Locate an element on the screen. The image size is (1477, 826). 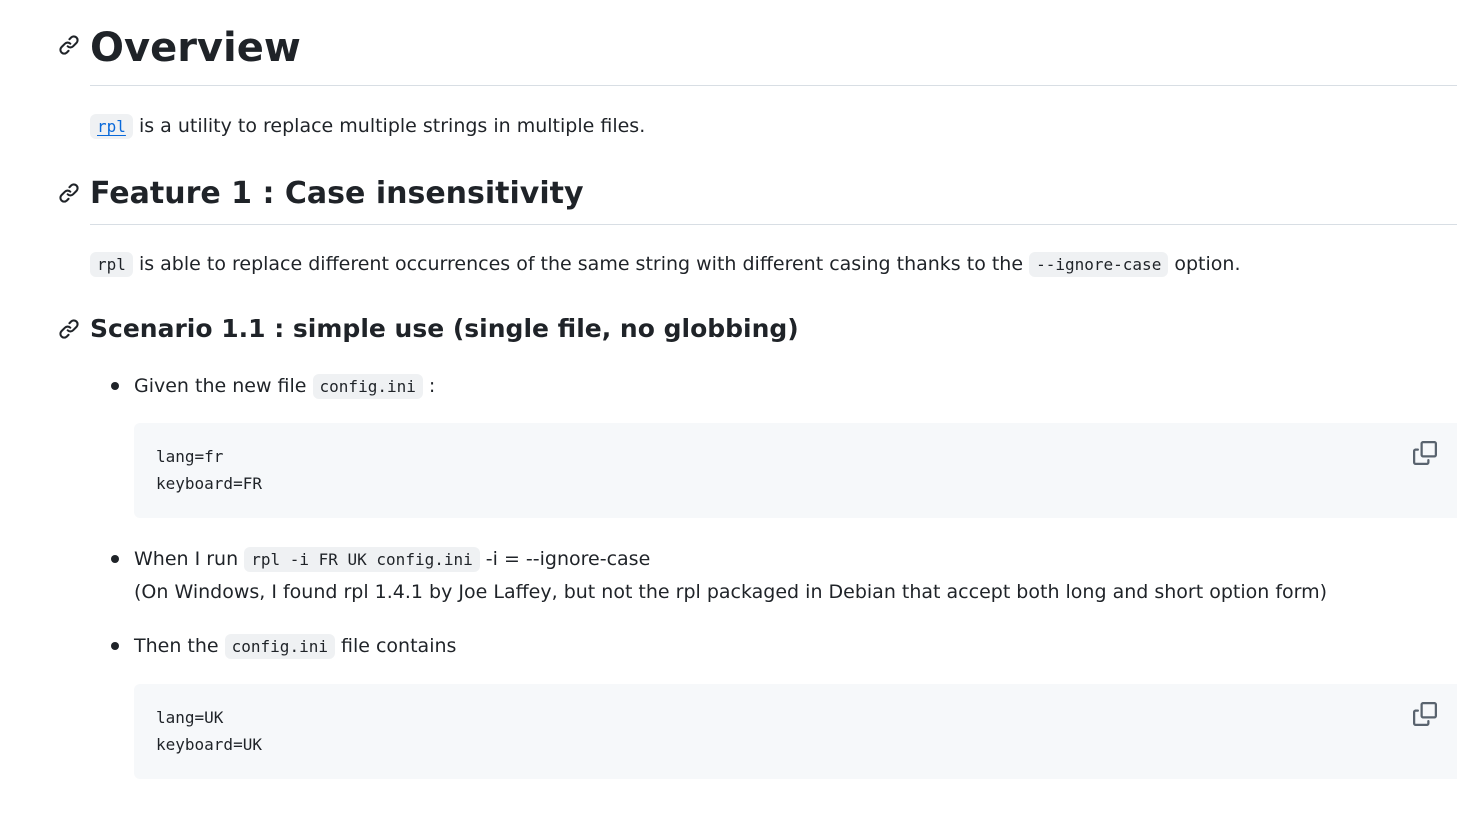
step2-text-after: -i = --ignore-case is located at coordinates (565, 559).